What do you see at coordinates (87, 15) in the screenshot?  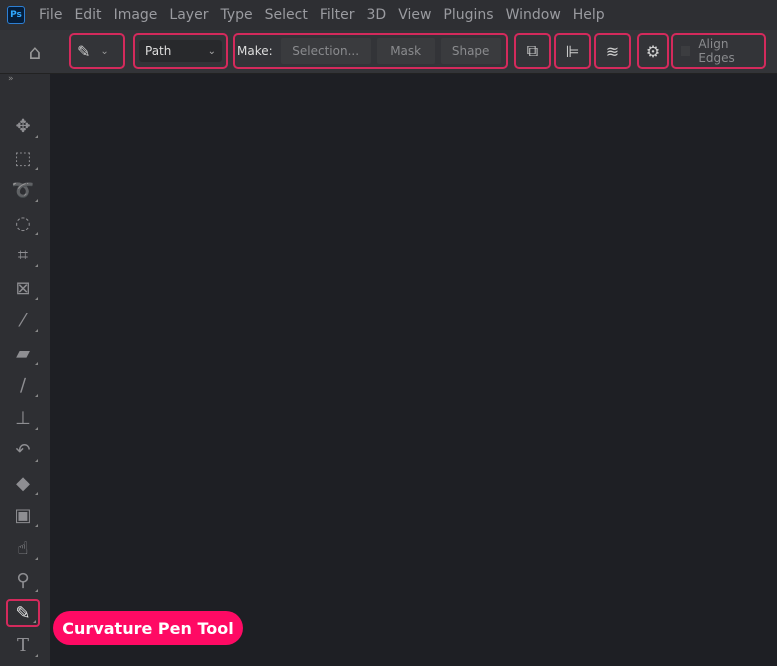 I see `menu-edit: Edit` at bounding box center [87, 15].